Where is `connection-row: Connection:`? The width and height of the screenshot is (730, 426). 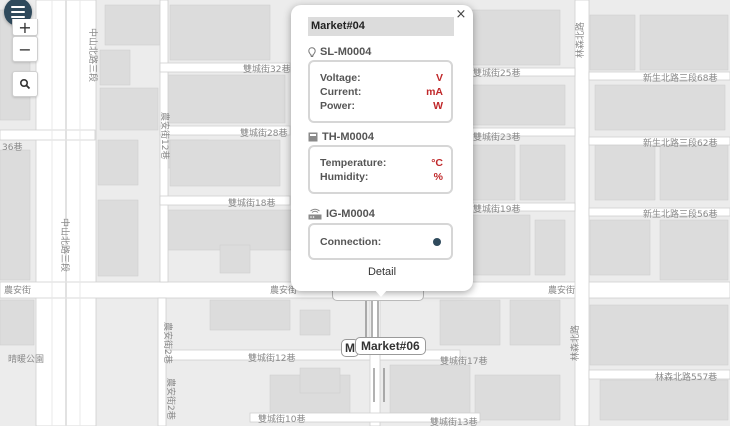 connection-row: Connection: is located at coordinates (381, 242).